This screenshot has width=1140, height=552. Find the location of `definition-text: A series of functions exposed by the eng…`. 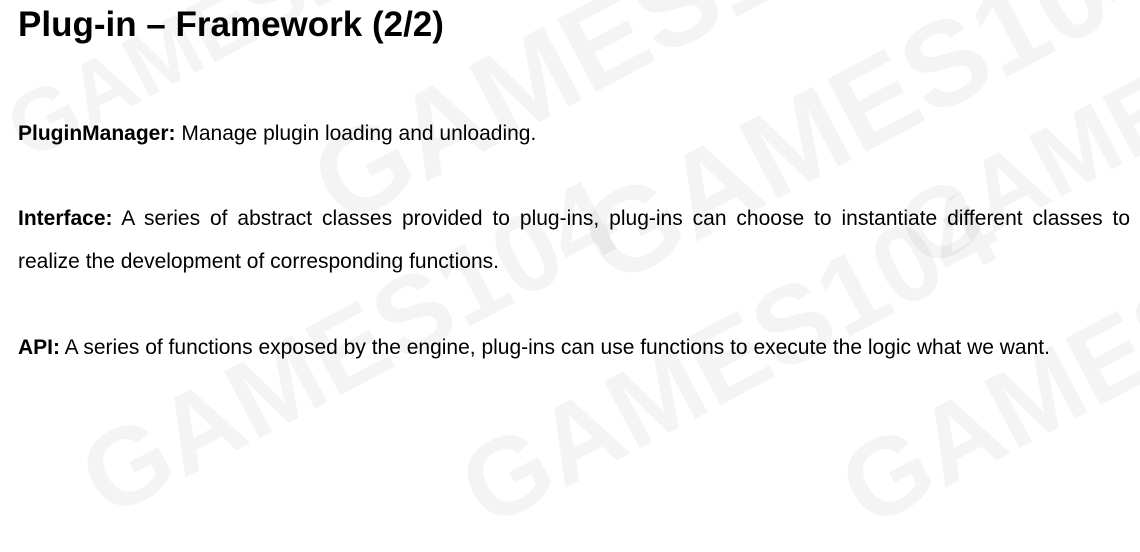

definition-text: A series of functions exposed by the eng… is located at coordinates (555, 347).